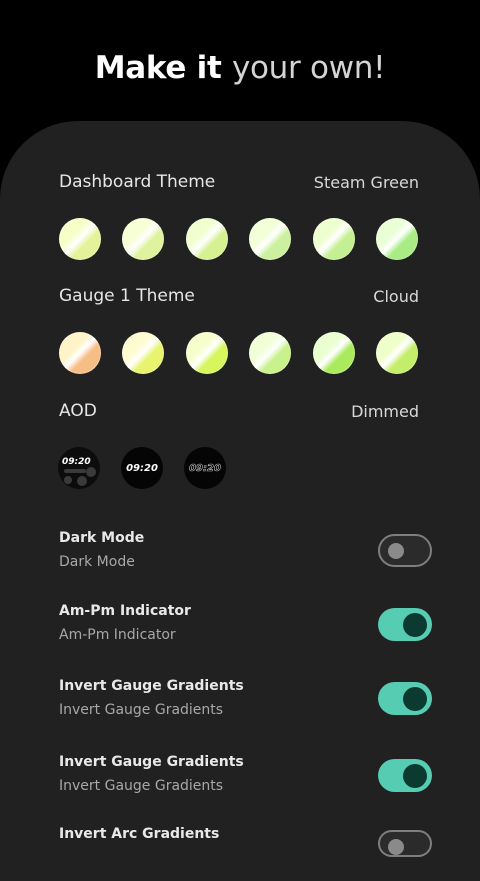 The width and height of the screenshot is (480, 881). I want to click on am-pm-switch, so click(405, 624).